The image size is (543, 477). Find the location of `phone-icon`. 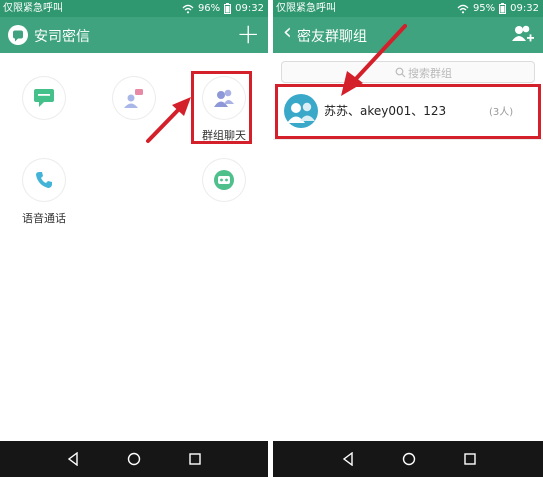

phone-icon is located at coordinates (44, 180).